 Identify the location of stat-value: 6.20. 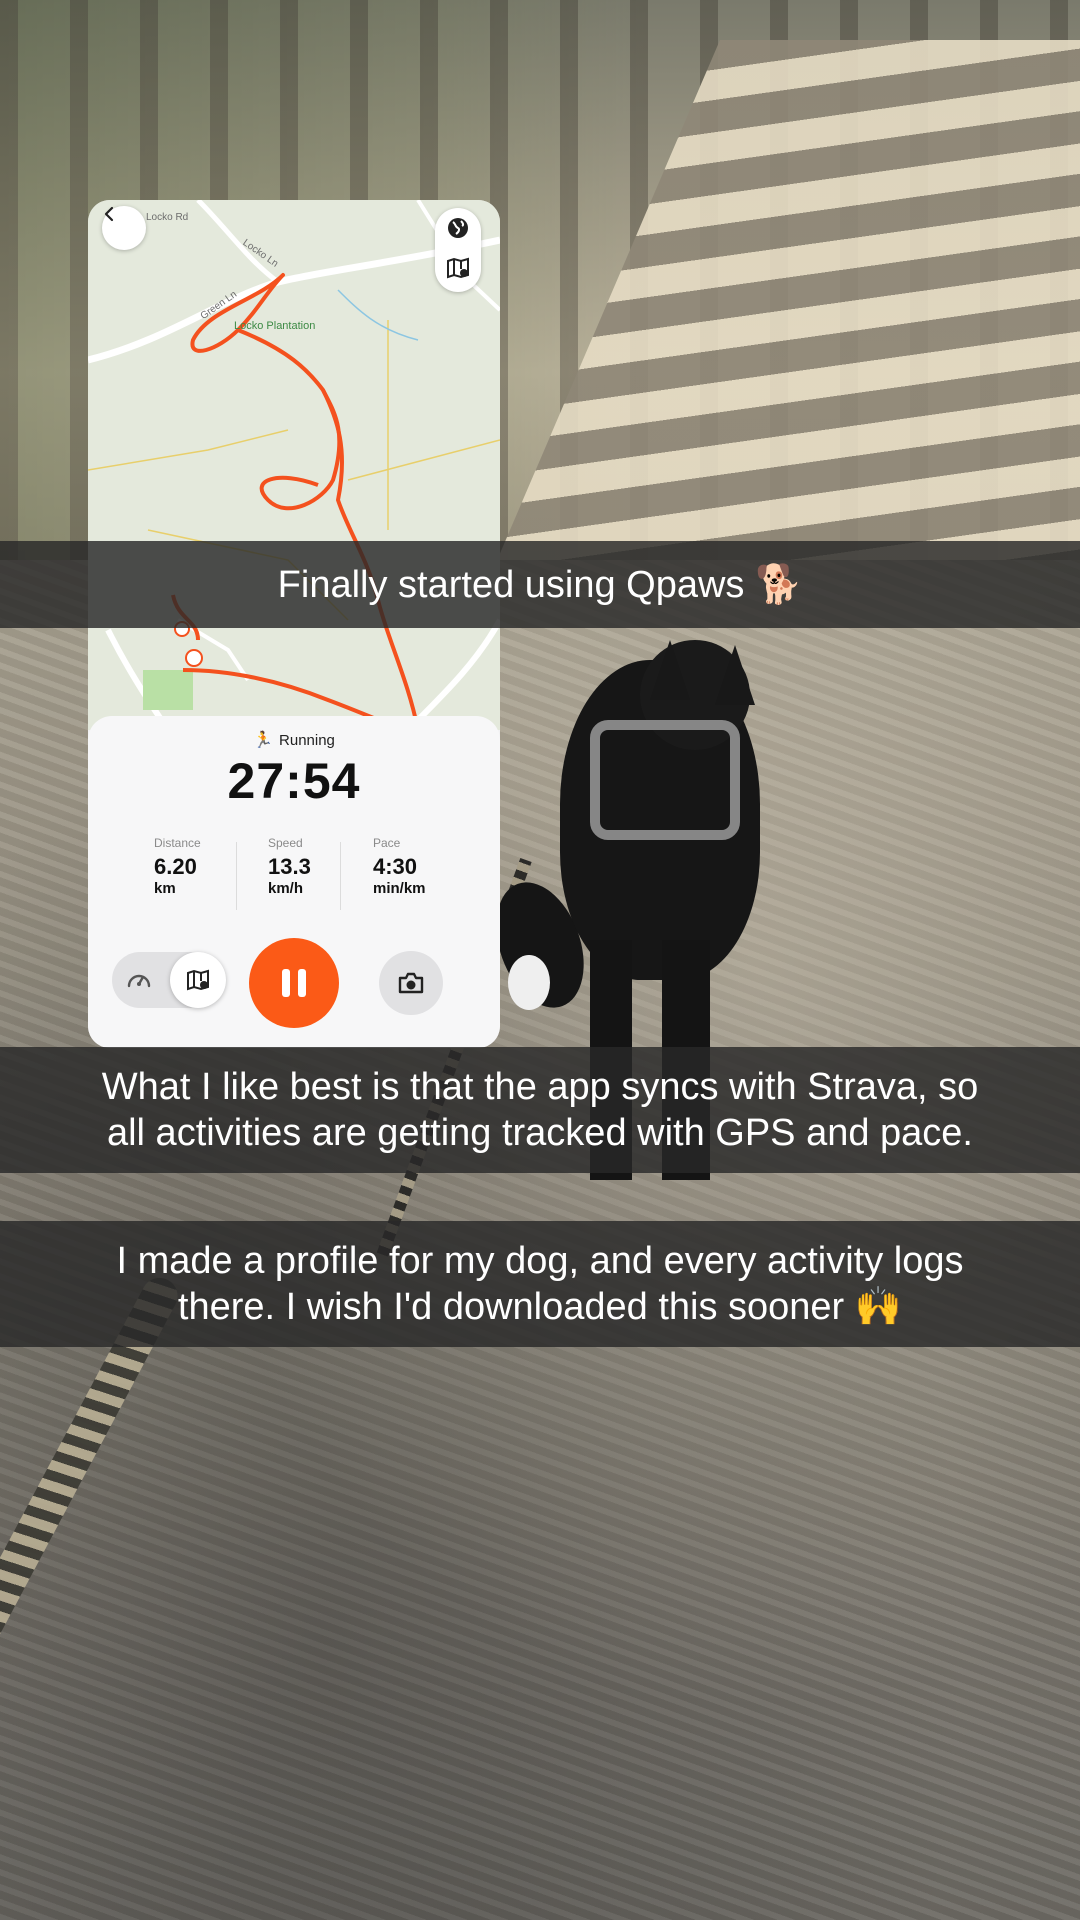
(175, 866).